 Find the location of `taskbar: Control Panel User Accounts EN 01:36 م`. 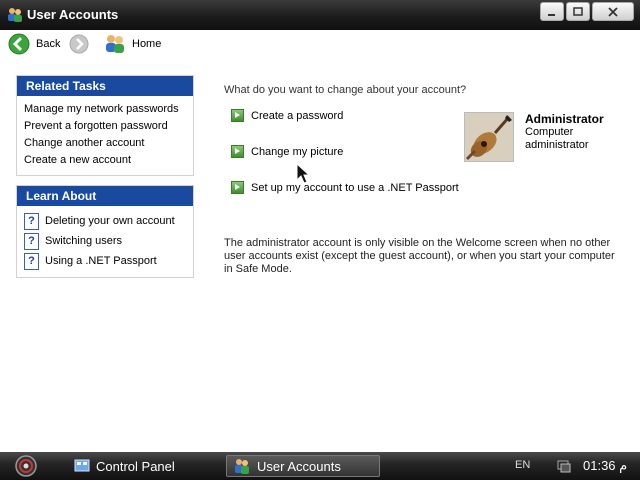

taskbar: Control Panel User Accounts EN 01:36 م is located at coordinates (320, 466).